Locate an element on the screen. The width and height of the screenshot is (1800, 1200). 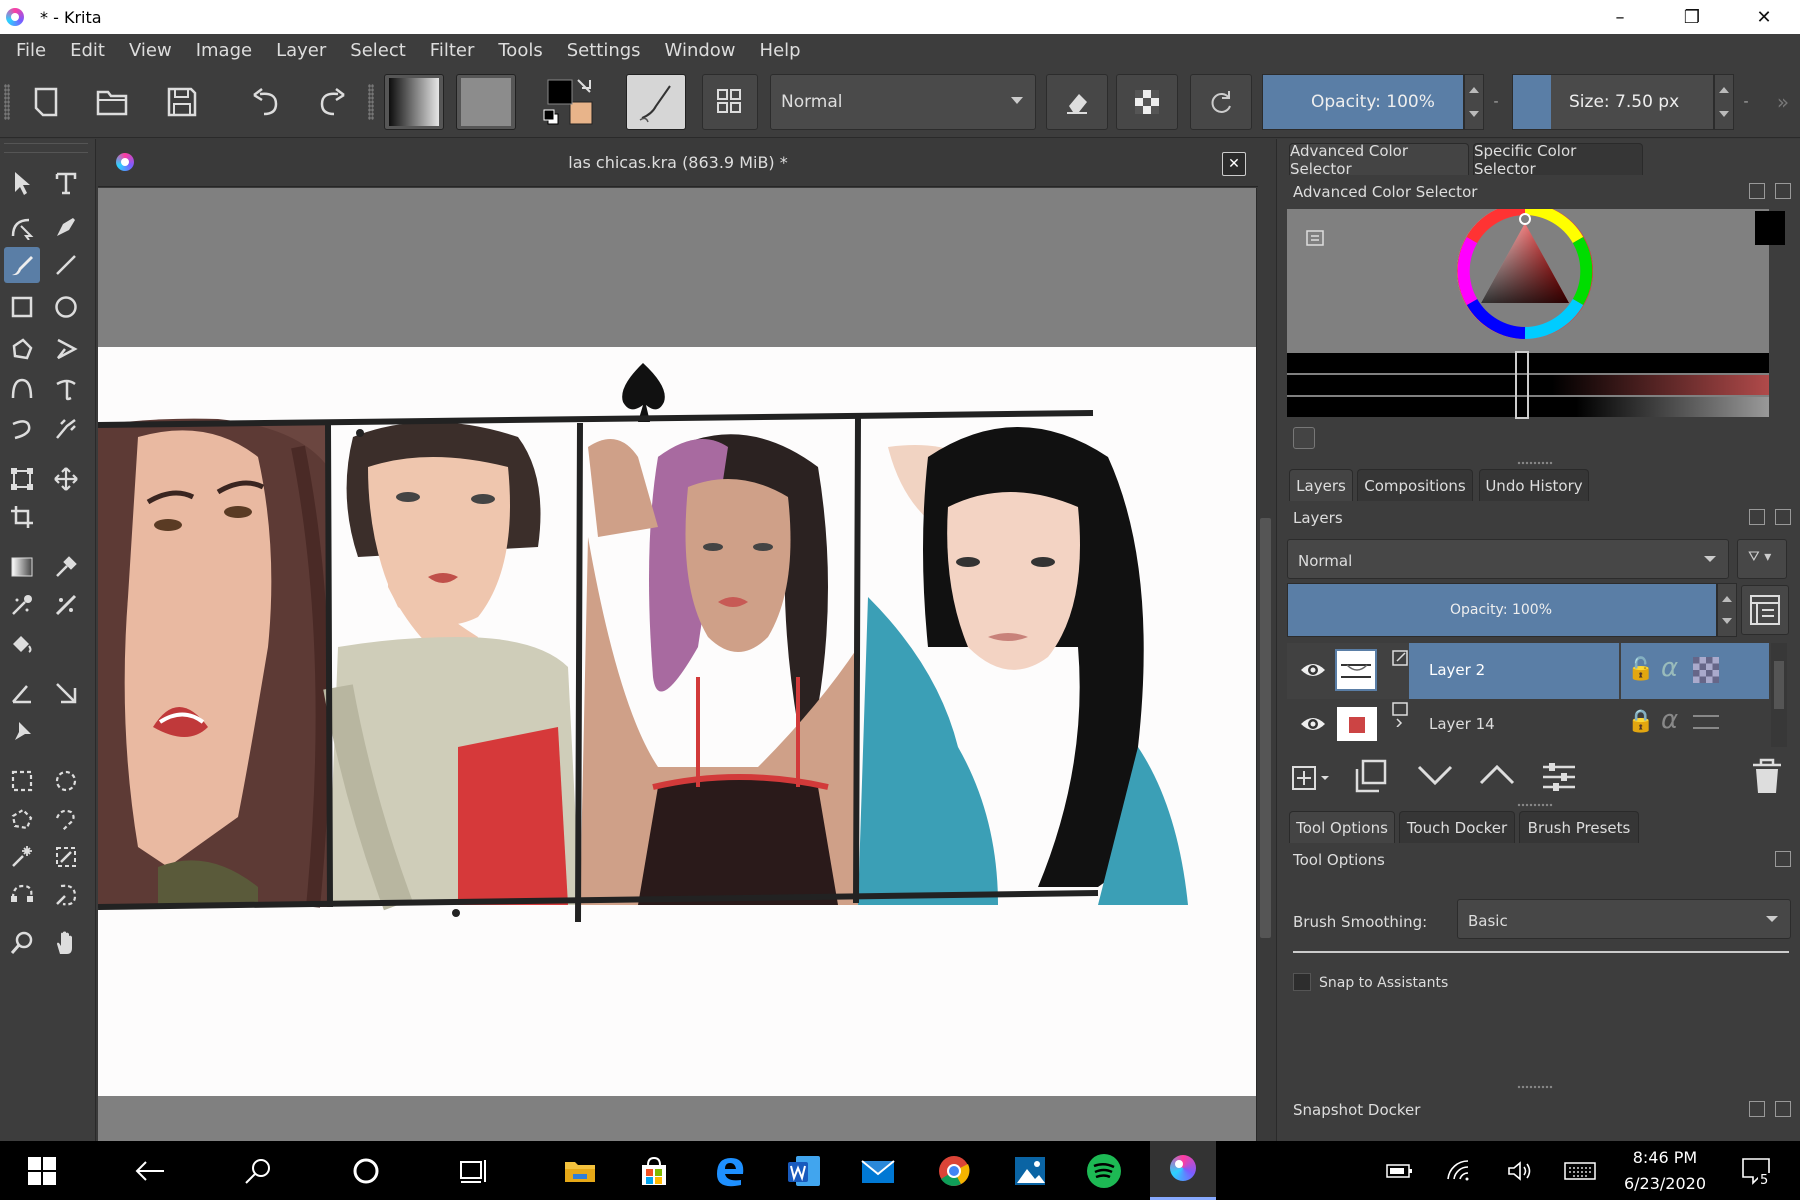
fill-pattern-tool-icon is located at coordinates (66, 605).